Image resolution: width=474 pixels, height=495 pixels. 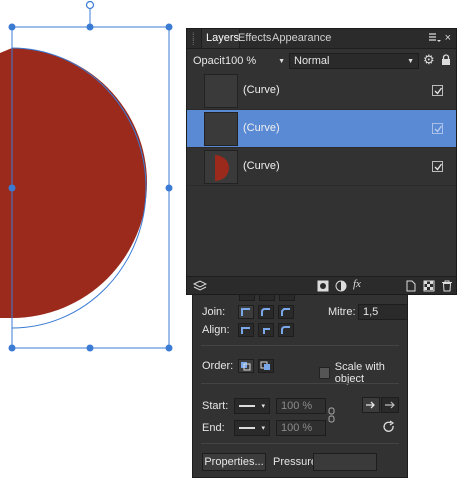 I want to click on order-row: Order:, so click(x=240, y=366).